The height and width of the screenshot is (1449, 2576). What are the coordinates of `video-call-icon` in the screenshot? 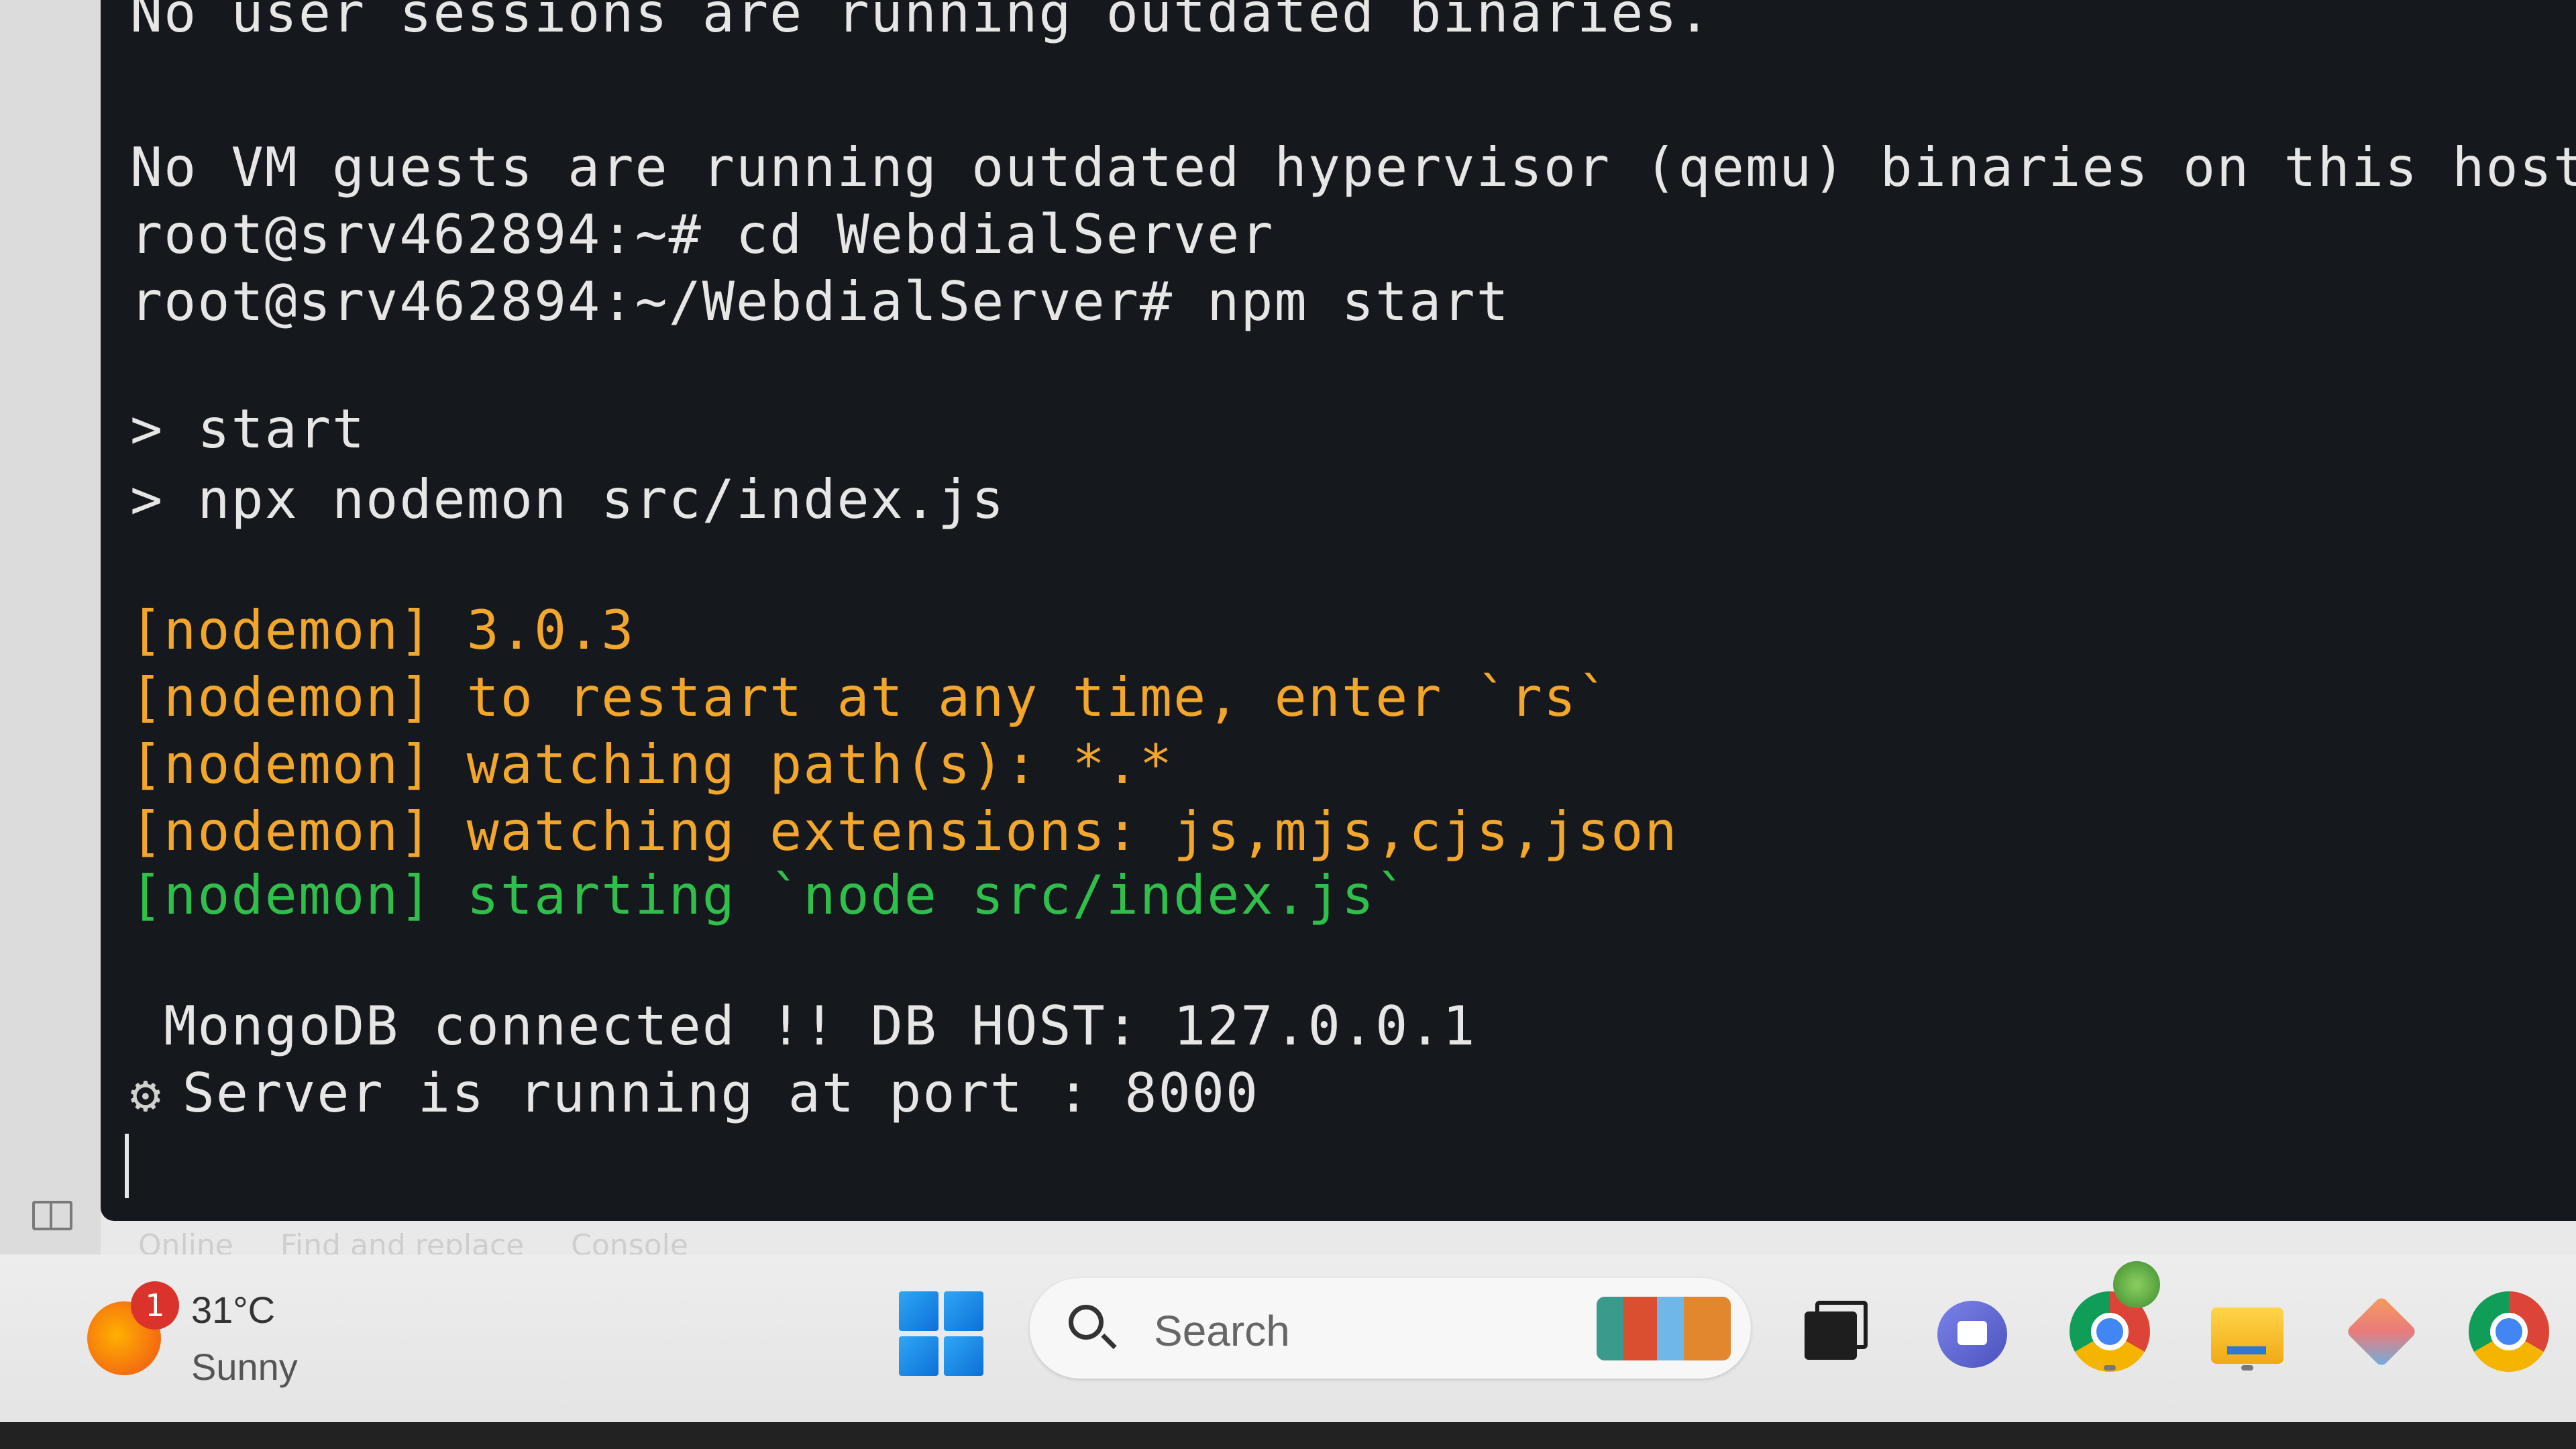 It's located at (1972, 1331).